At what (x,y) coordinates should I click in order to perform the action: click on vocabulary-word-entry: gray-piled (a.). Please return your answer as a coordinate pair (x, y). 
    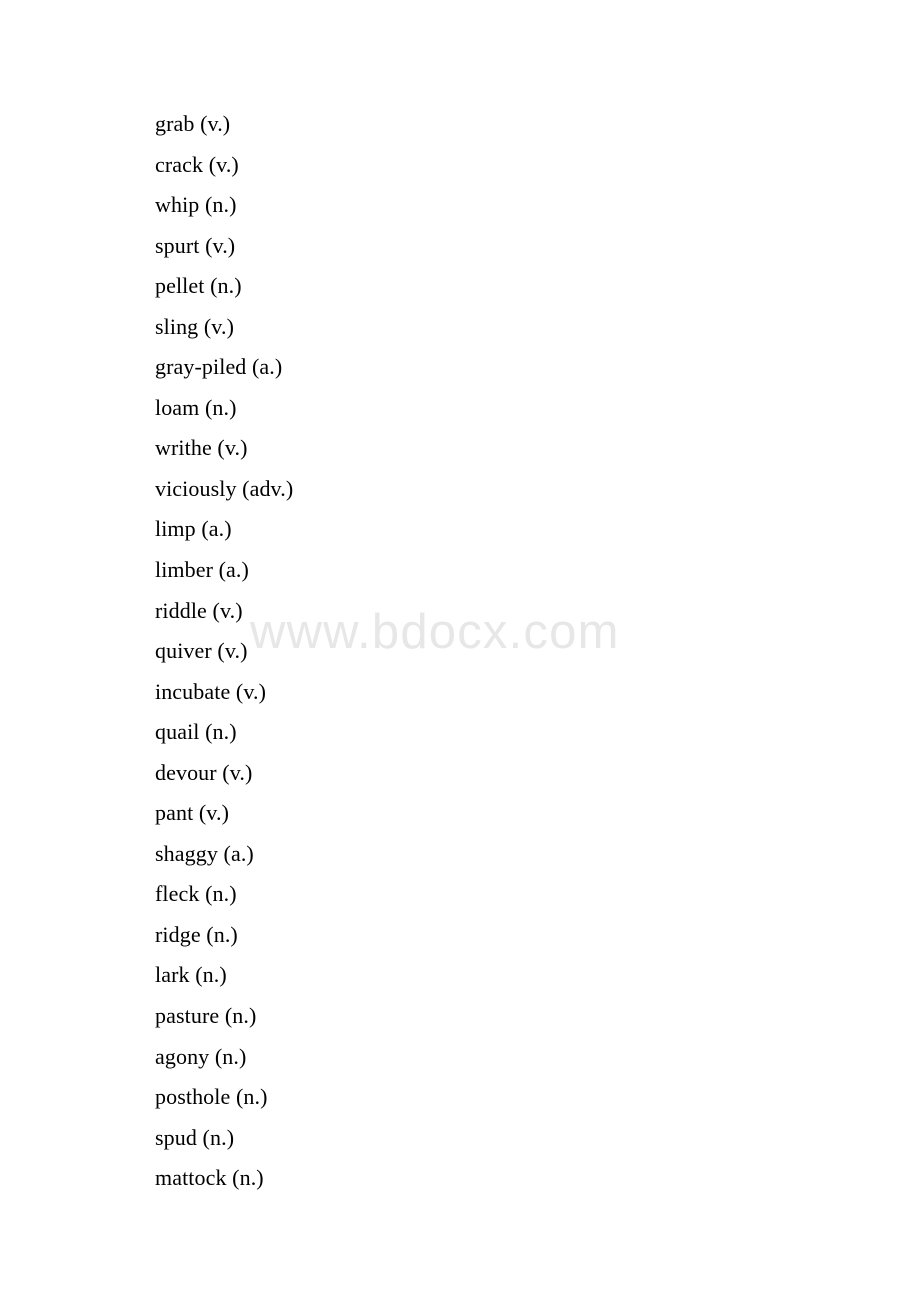
    Looking at the image, I should click on (219, 367).